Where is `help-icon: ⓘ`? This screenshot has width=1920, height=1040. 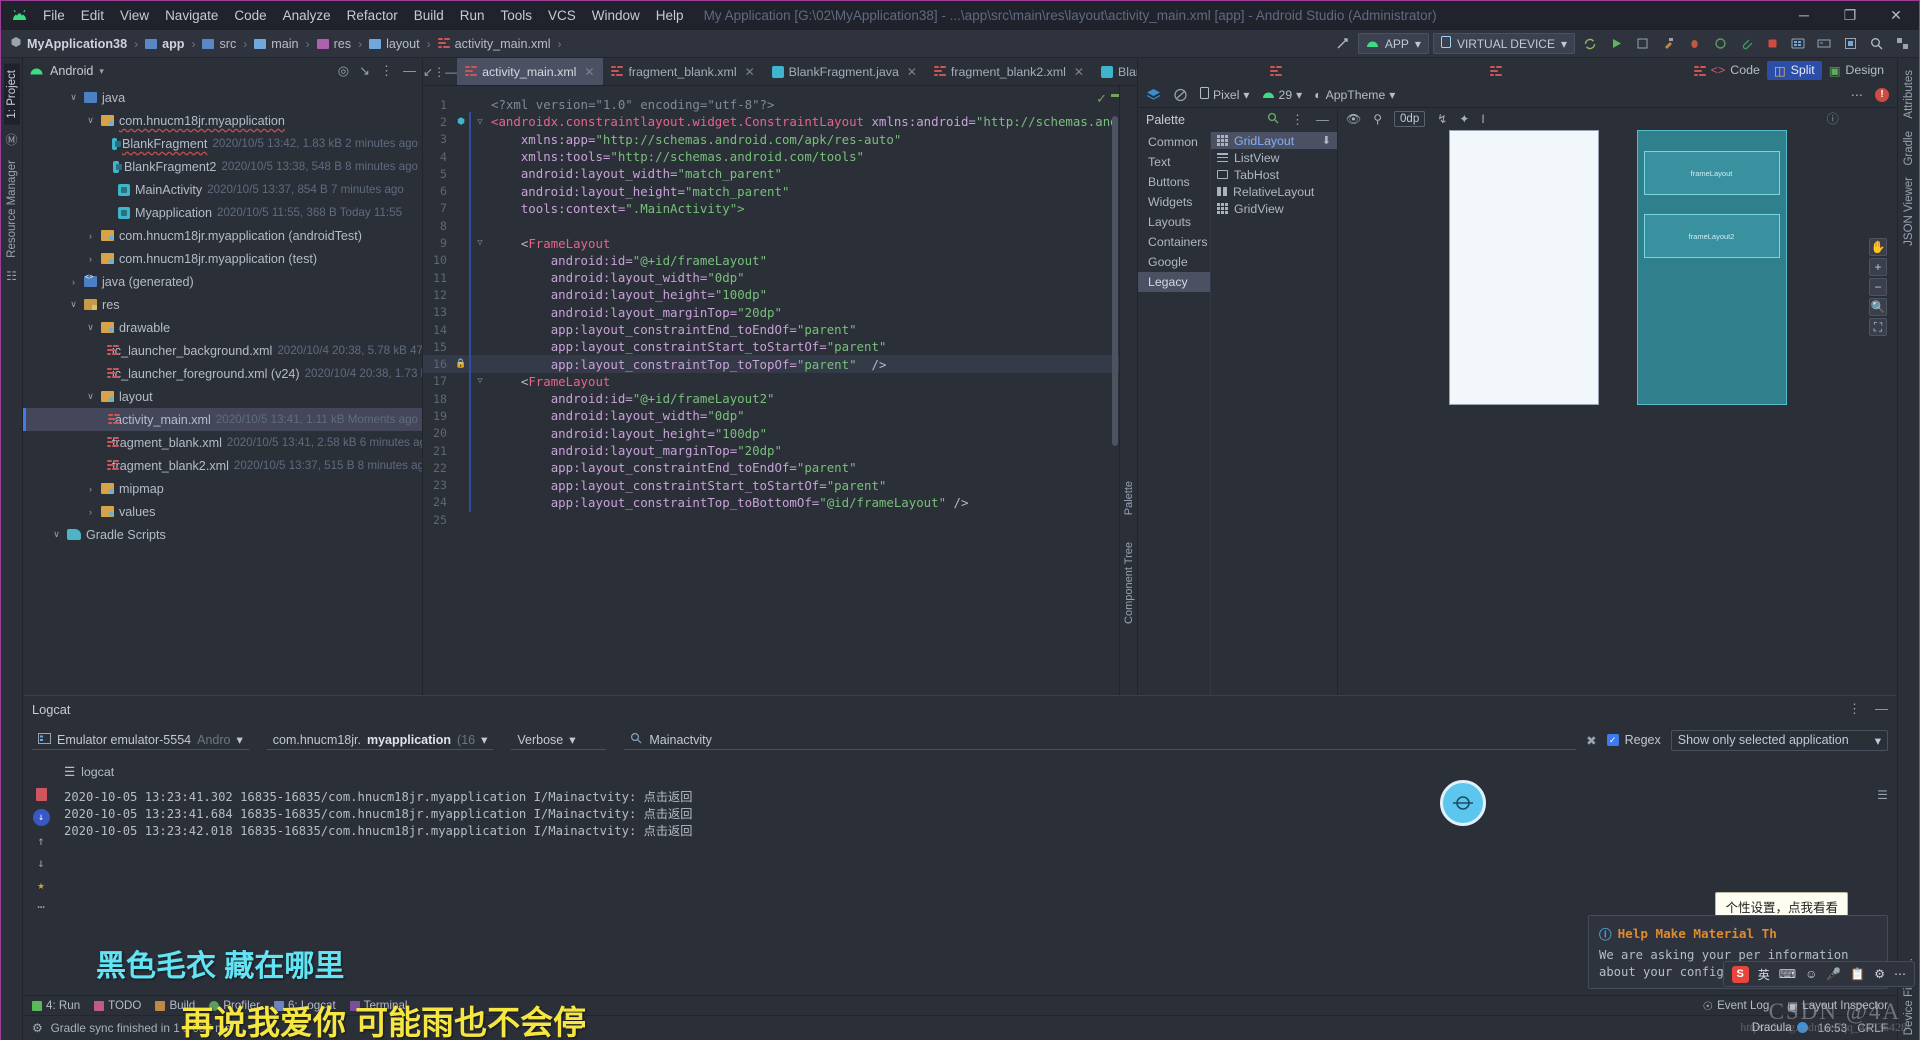
help-icon: ⓘ is located at coordinates (1833, 118).